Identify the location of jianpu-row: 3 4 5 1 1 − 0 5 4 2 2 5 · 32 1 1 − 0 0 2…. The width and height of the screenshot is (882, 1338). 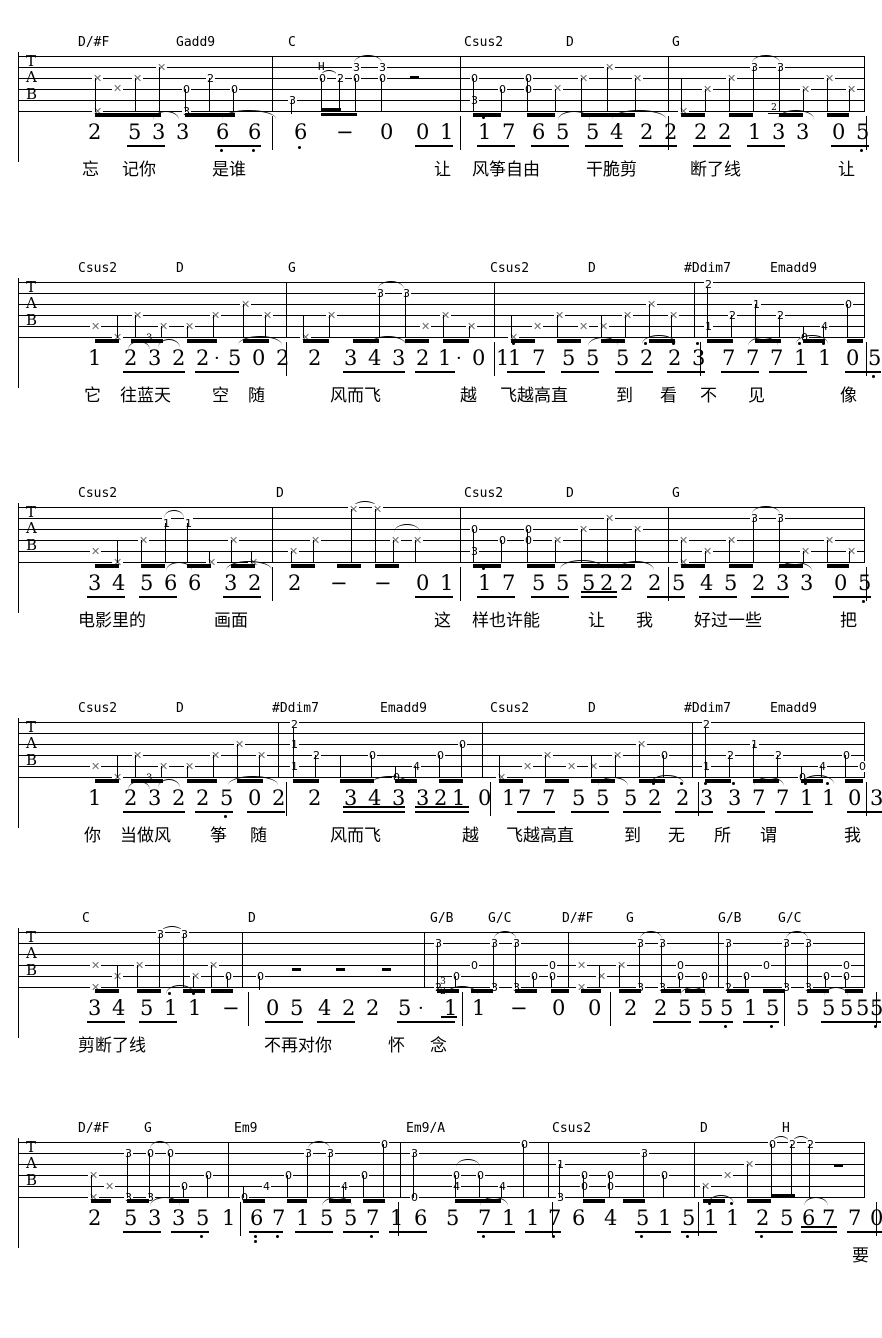
(441, 983).